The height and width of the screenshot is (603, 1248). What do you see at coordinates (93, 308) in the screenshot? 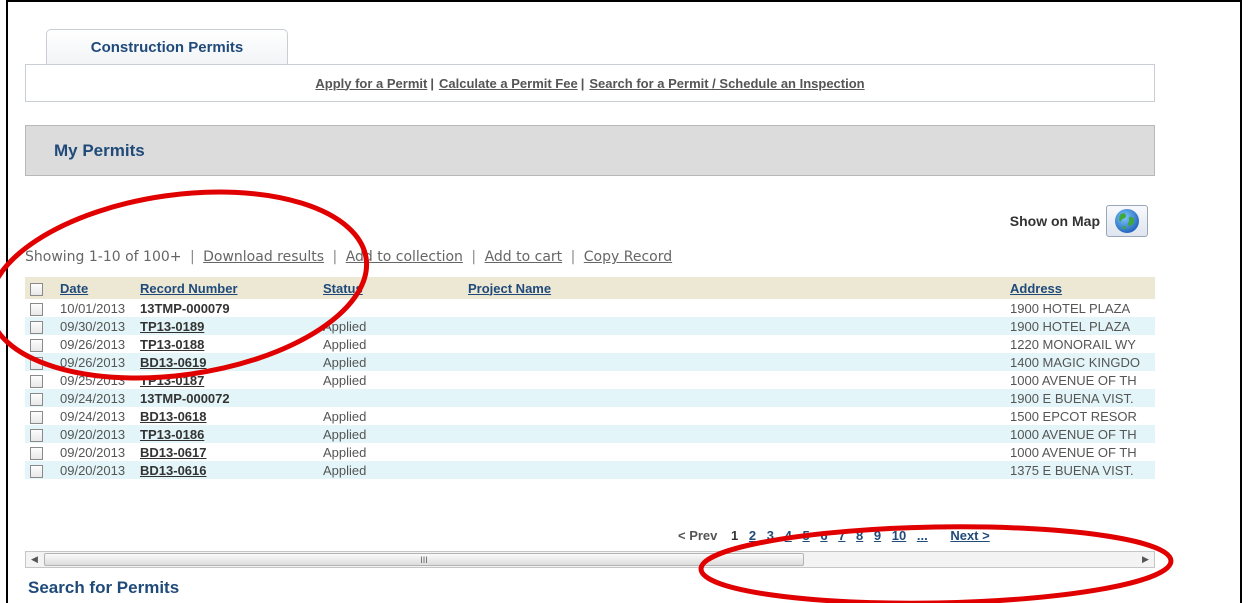
I see `cell-date: 10/01/2013` at bounding box center [93, 308].